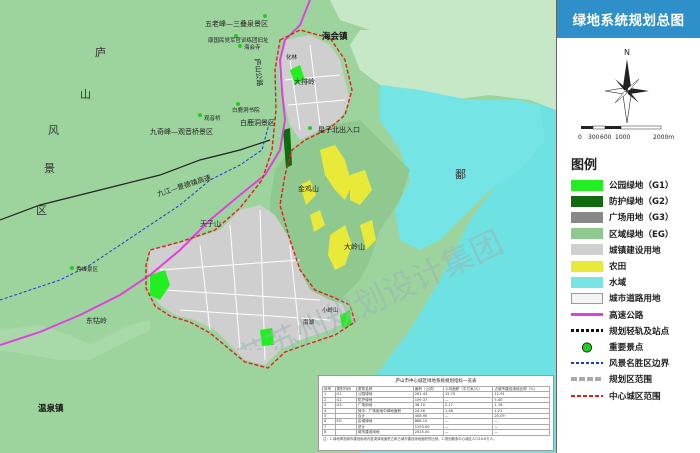  I want to click on legend-label: 水域, so click(618, 283).